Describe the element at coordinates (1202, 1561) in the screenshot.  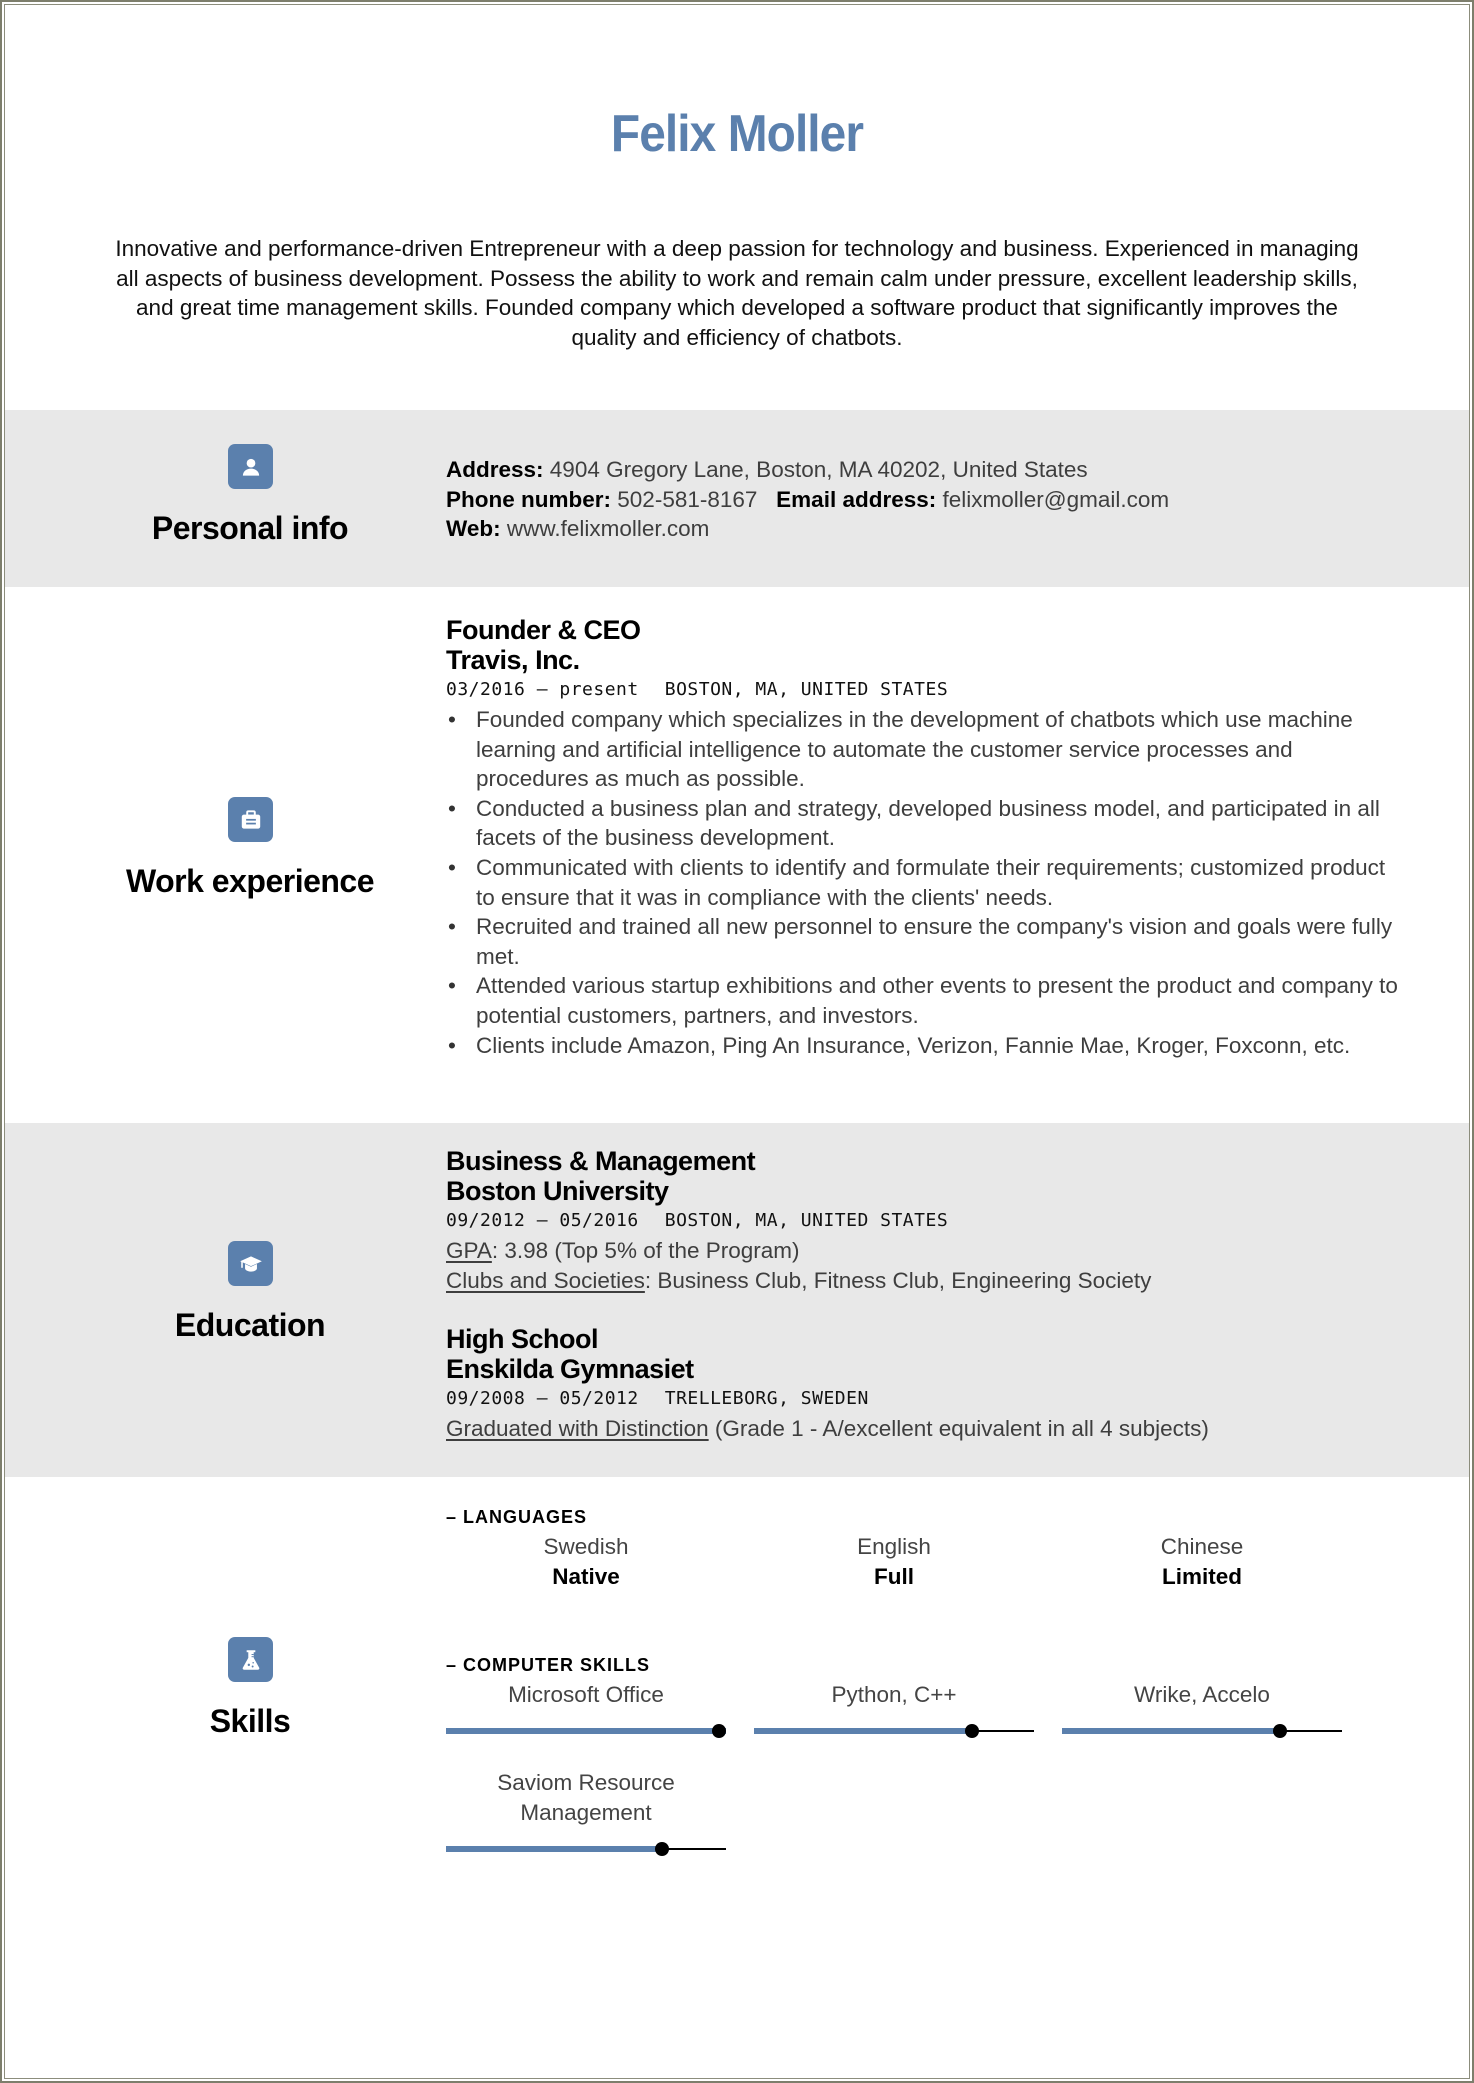
I see `language-item: Chinese Limited` at that location.